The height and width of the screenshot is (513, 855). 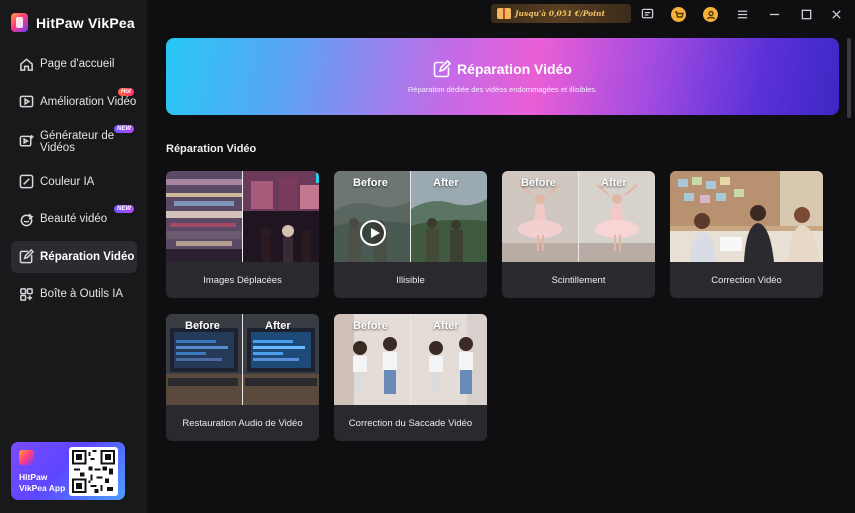 I want to click on card-caption: Images Déplacées, so click(x=242, y=280).